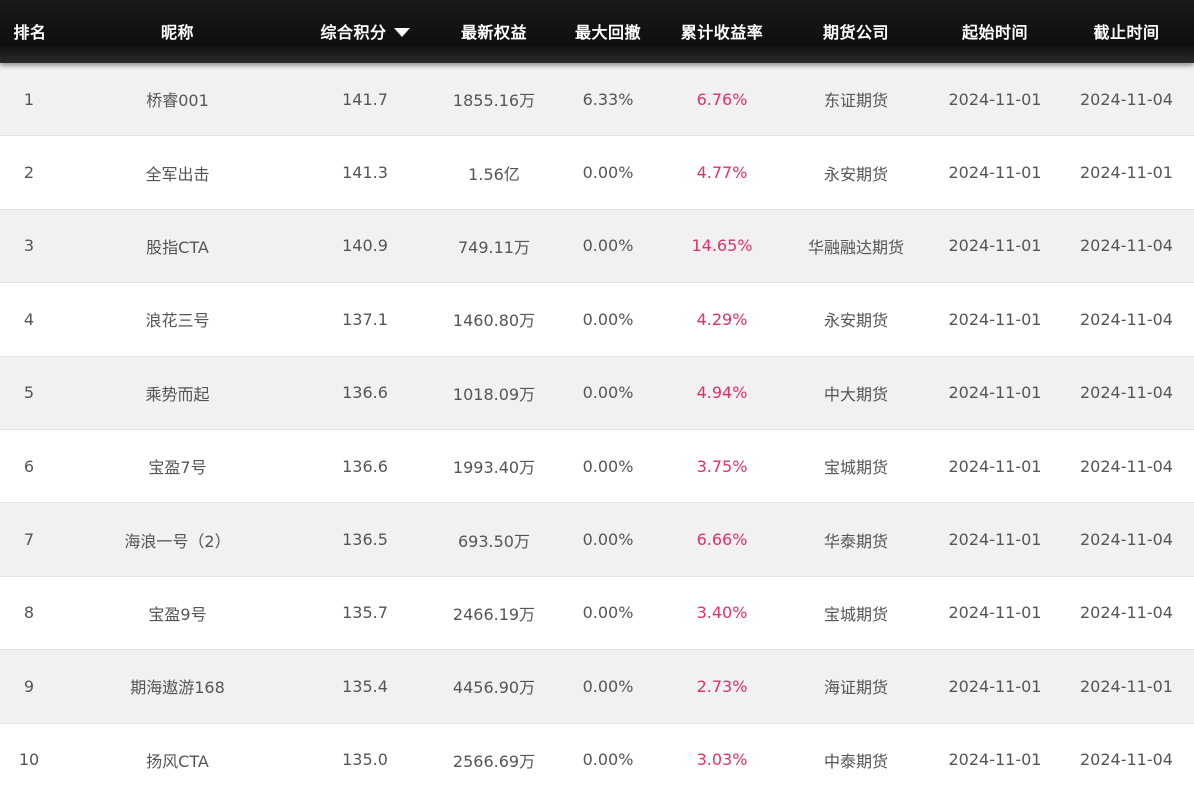 The width and height of the screenshot is (1194, 794). What do you see at coordinates (494, 247) in the screenshot?
I see `equity-cell: 749.11万` at bounding box center [494, 247].